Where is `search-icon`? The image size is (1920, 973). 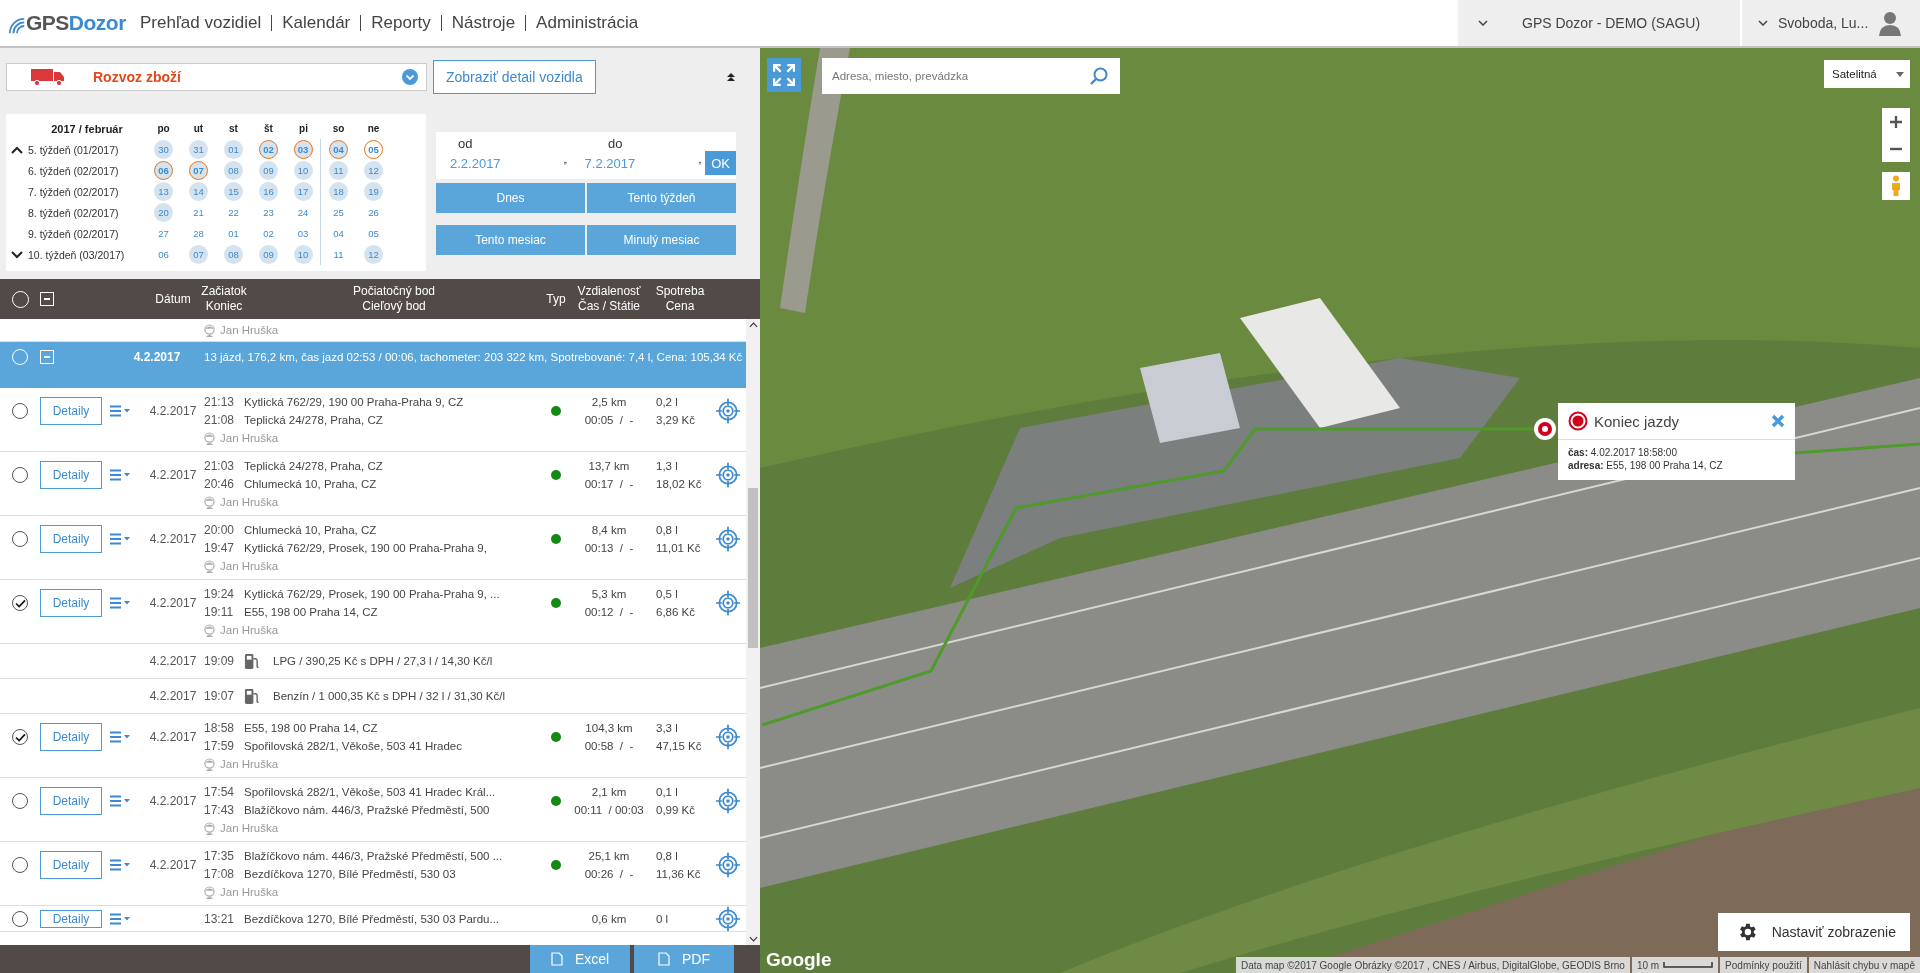
search-icon is located at coordinates (1099, 76).